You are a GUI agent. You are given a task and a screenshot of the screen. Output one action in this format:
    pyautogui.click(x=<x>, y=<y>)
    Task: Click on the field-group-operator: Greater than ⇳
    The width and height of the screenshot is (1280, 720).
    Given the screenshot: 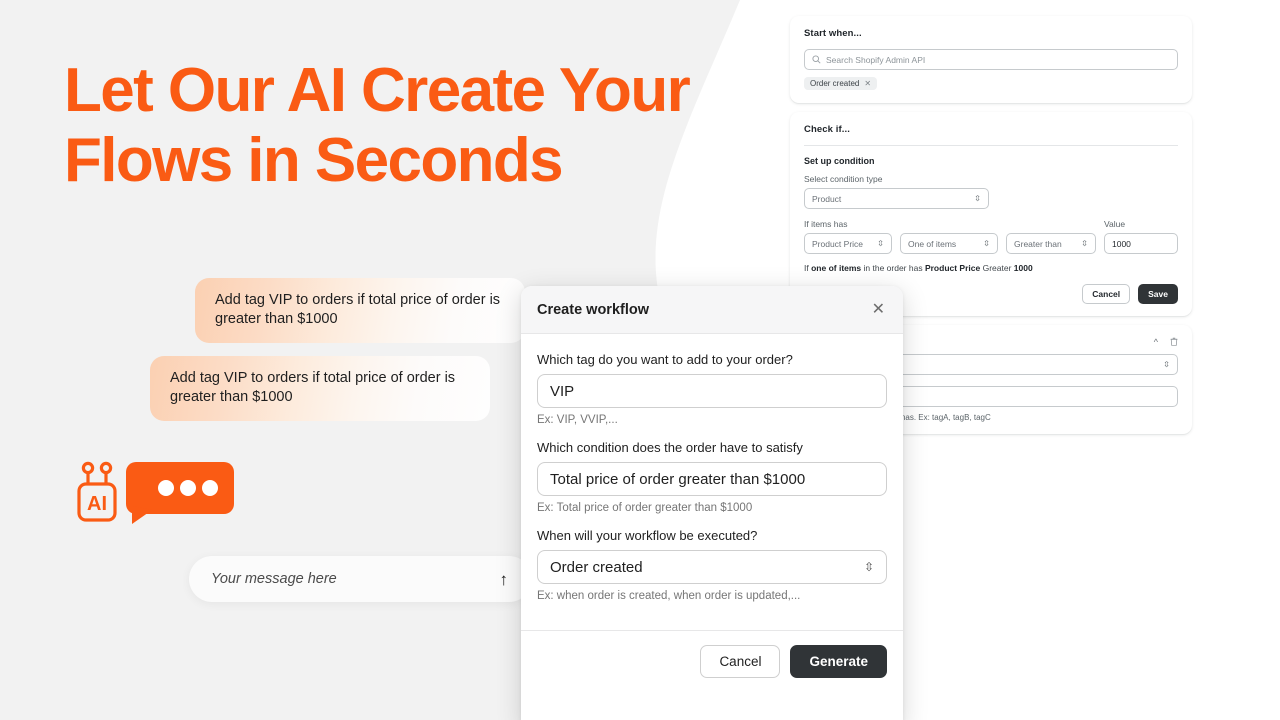 What is the action you would take?
    pyautogui.click(x=1051, y=243)
    